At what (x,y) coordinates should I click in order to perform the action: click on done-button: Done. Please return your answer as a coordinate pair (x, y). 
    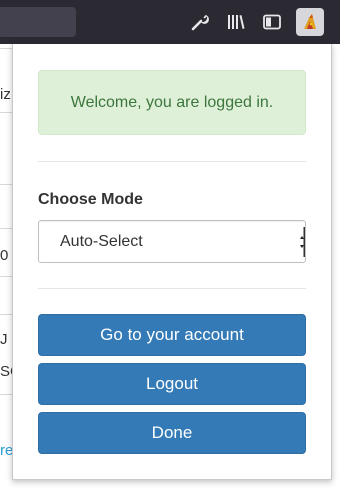
    Looking at the image, I should click on (172, 433).